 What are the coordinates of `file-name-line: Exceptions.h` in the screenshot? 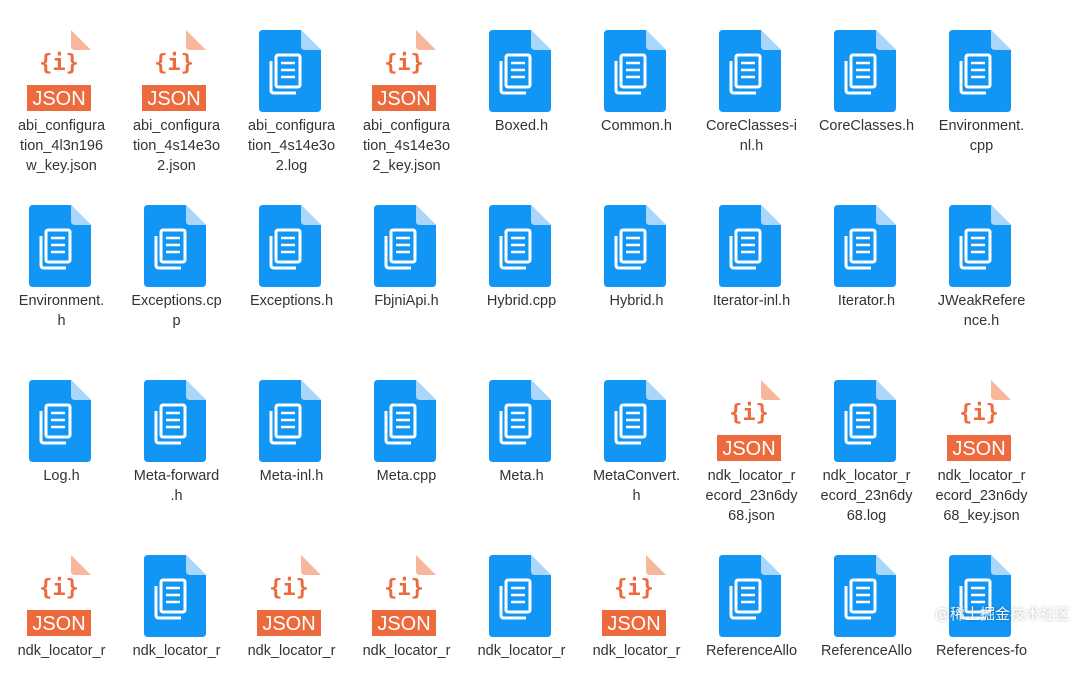 It's located at (291, 301).